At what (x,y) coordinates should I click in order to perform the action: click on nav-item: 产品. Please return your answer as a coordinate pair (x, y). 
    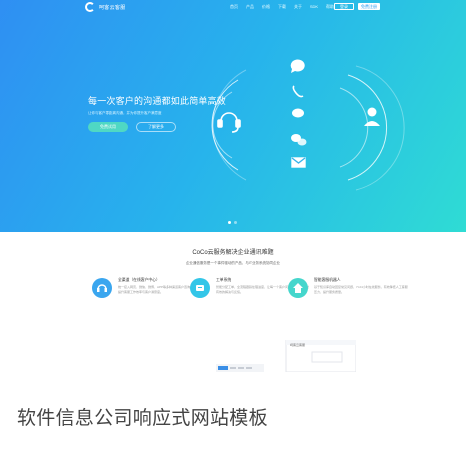
    Looking at the image, I should click on (250, 7).